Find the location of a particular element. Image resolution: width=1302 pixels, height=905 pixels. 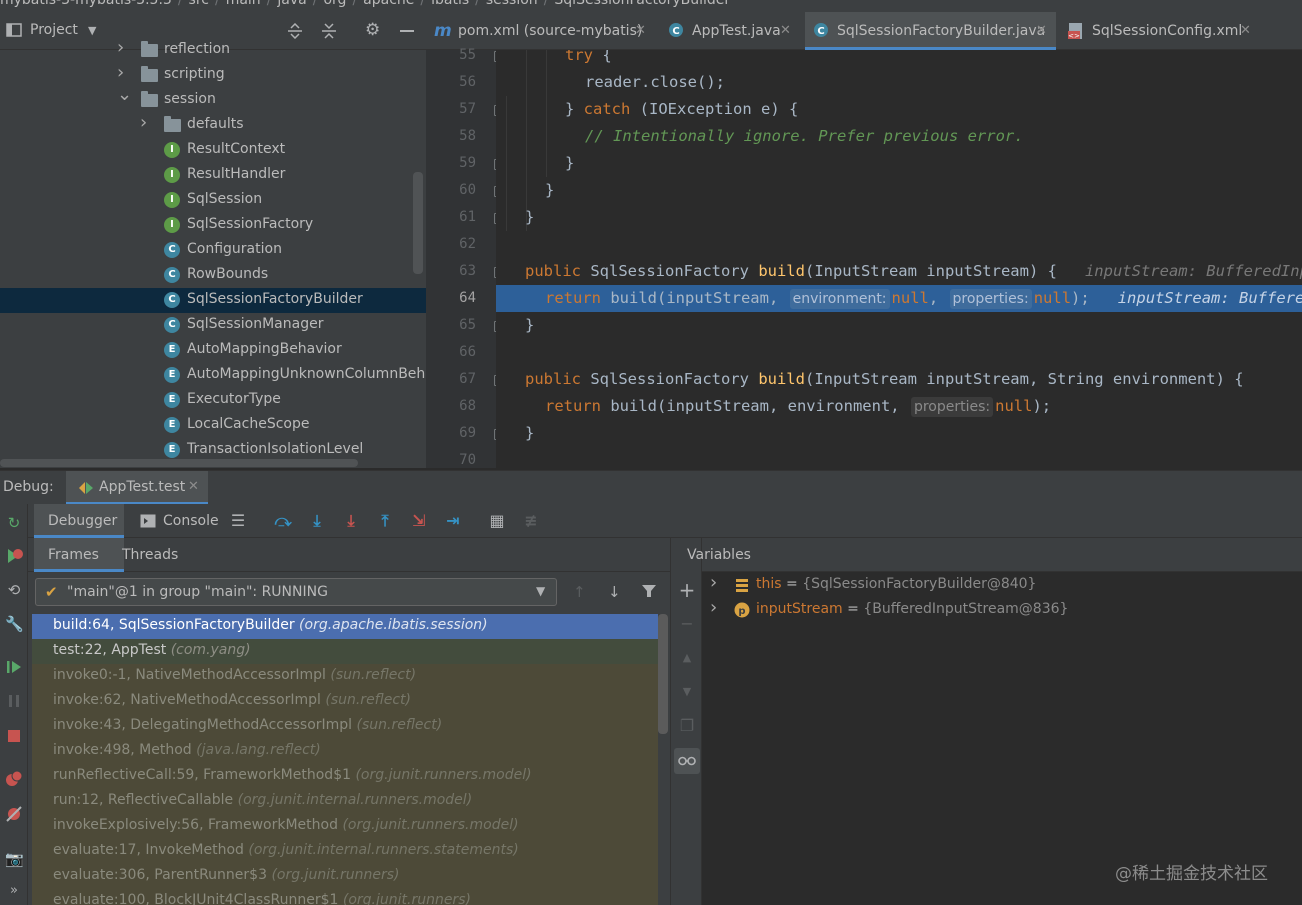

trace-icon: ≢ is located at coordinates (531, 521).